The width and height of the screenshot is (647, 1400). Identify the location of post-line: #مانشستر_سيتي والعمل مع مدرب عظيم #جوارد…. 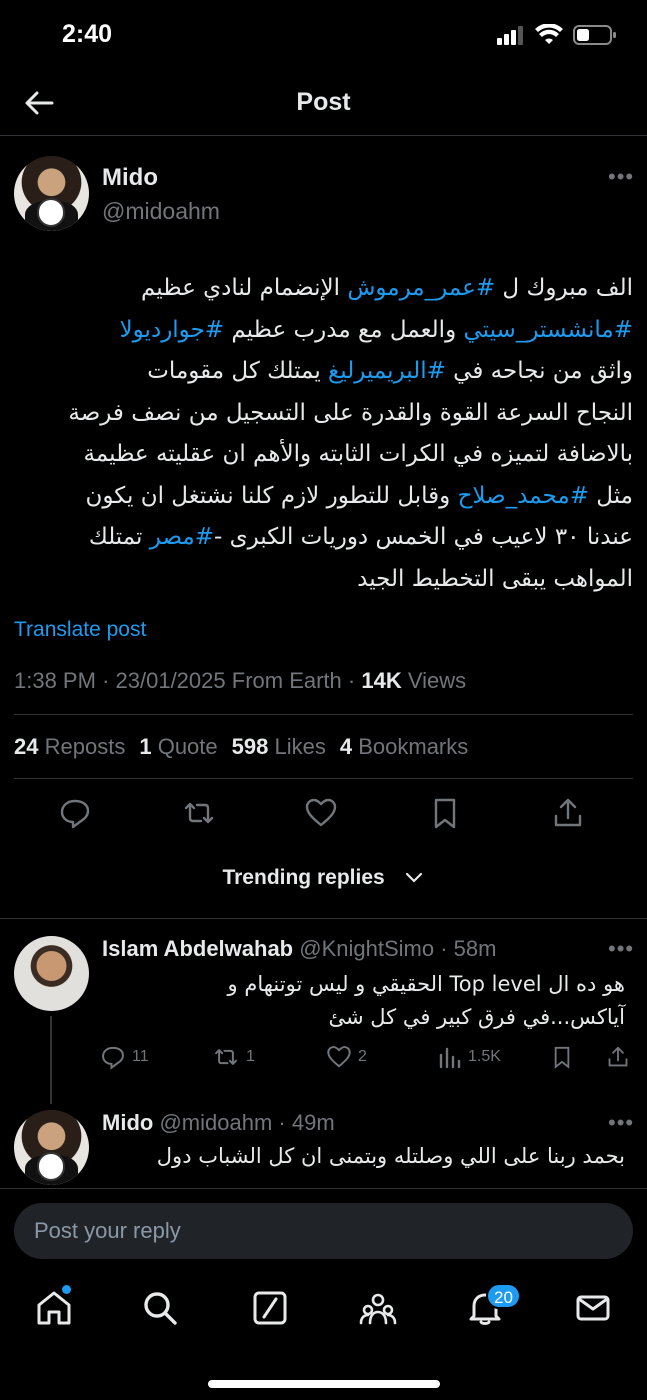
(323, 331).